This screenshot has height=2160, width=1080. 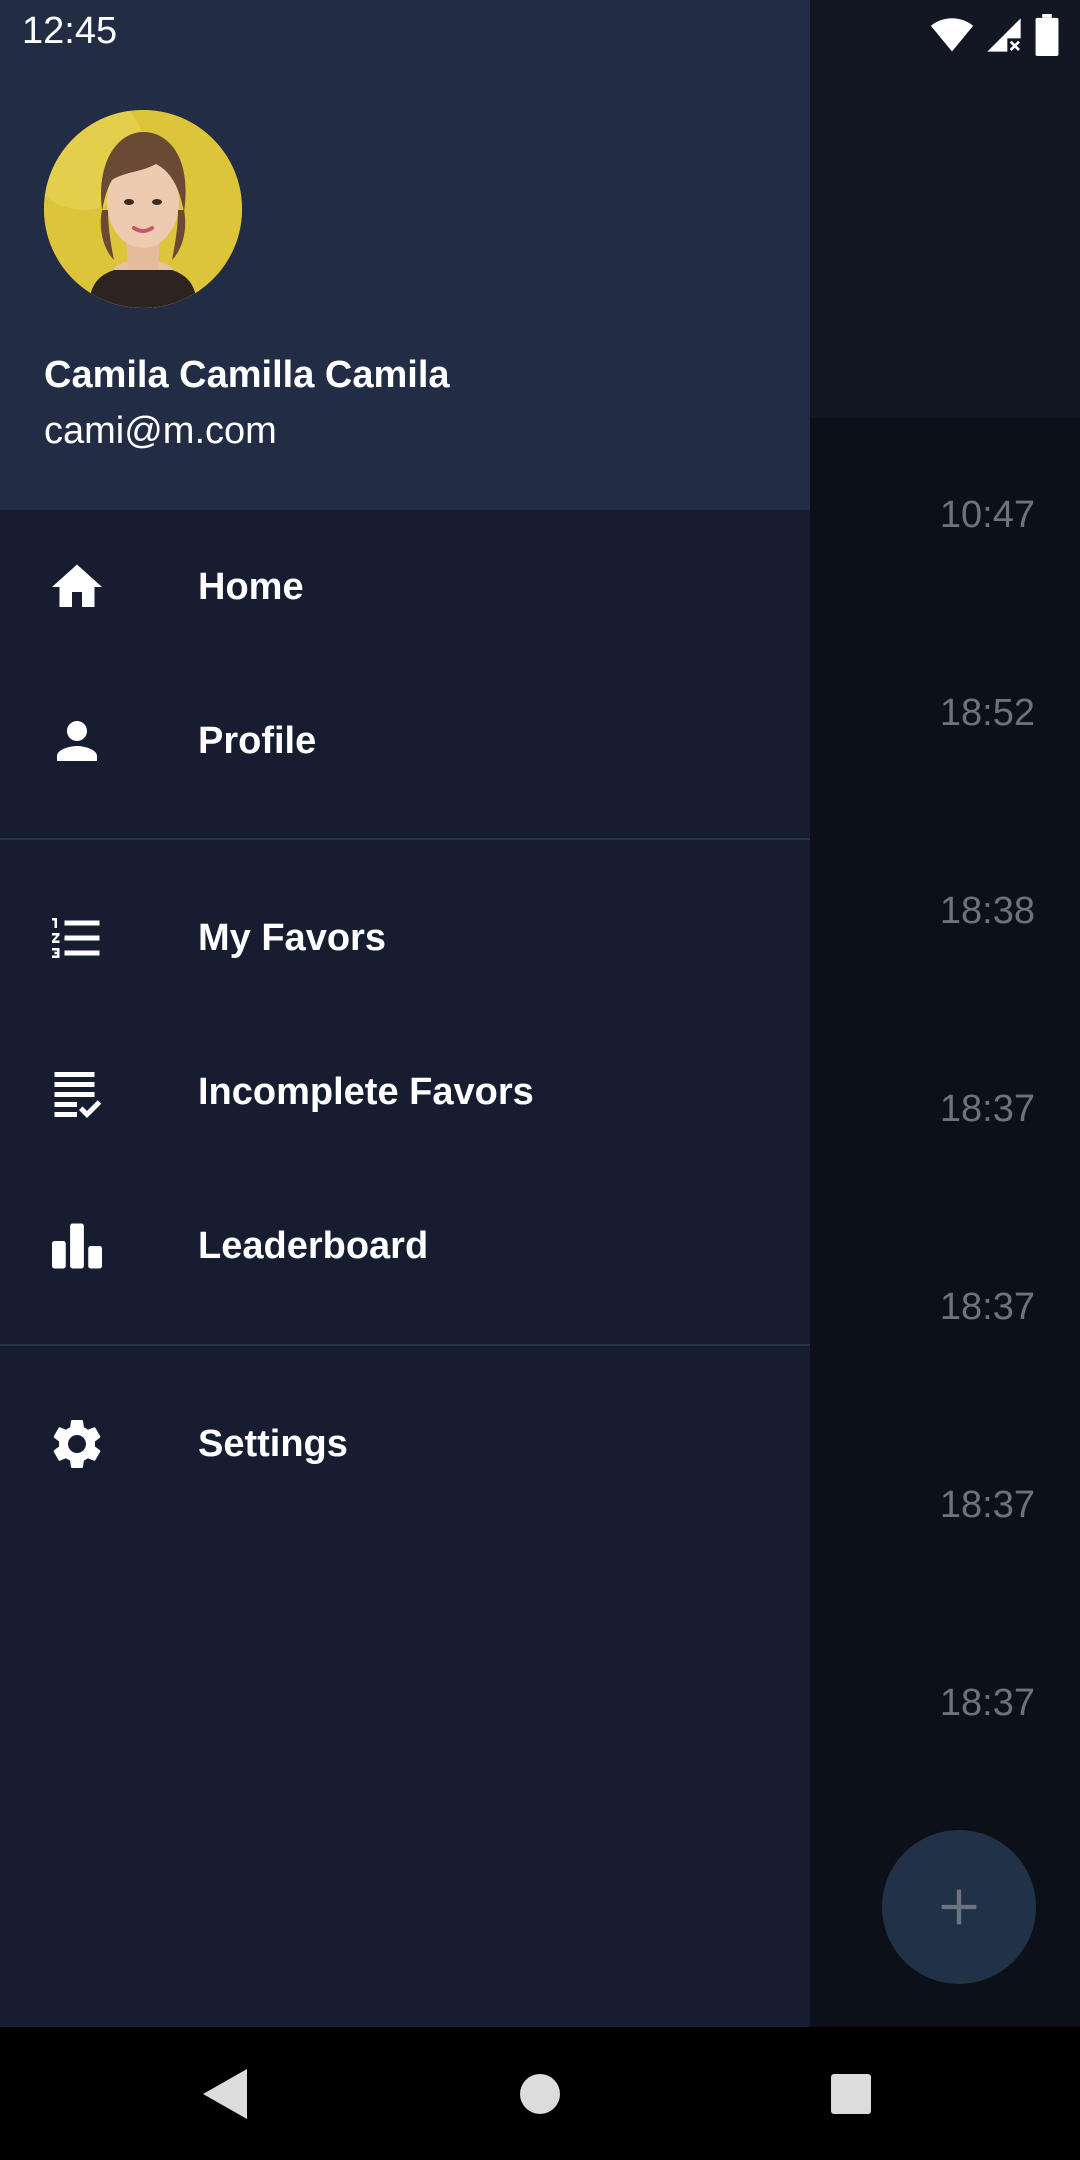 I want to click on menu-item-label: My Favors, so click(x=292, y=937).